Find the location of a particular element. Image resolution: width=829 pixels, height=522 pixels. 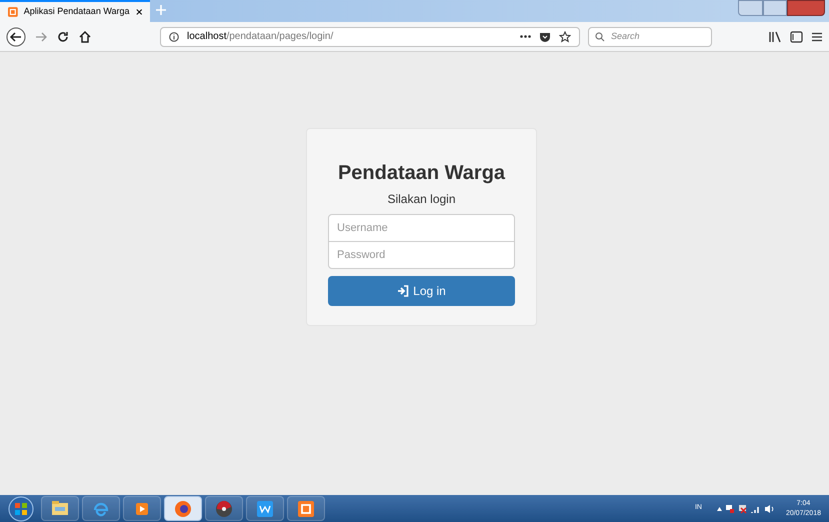

browser-tab: Aplikasi Pendataan Warga is located at coordinates (75, 11).